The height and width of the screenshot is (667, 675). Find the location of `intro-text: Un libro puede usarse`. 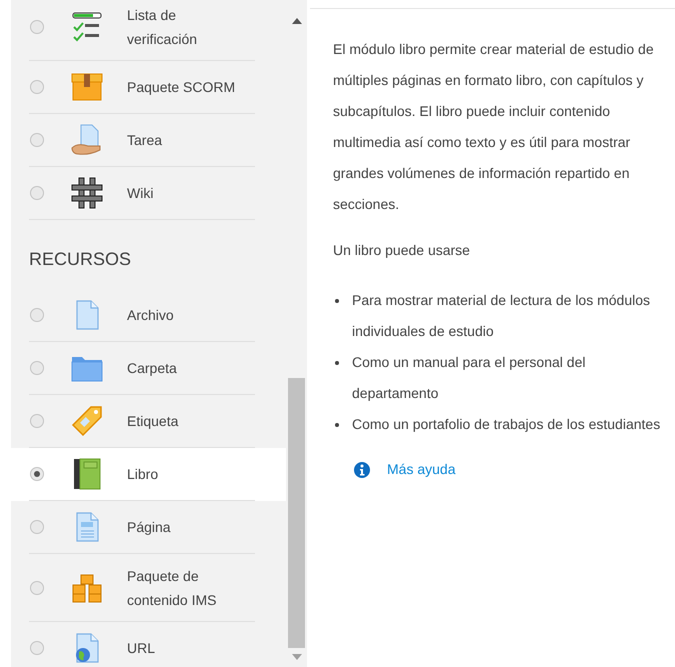

intro-text: Un libro puede usarse is located at coordinates (402, 250).